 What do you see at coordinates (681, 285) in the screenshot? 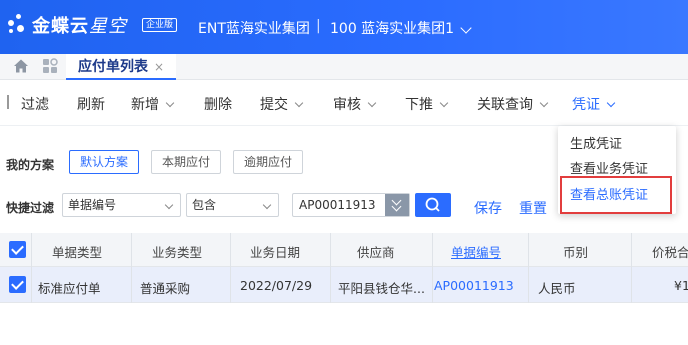
I see `cell-total-with-tax: ¥1` at bounding box center [681, 285].